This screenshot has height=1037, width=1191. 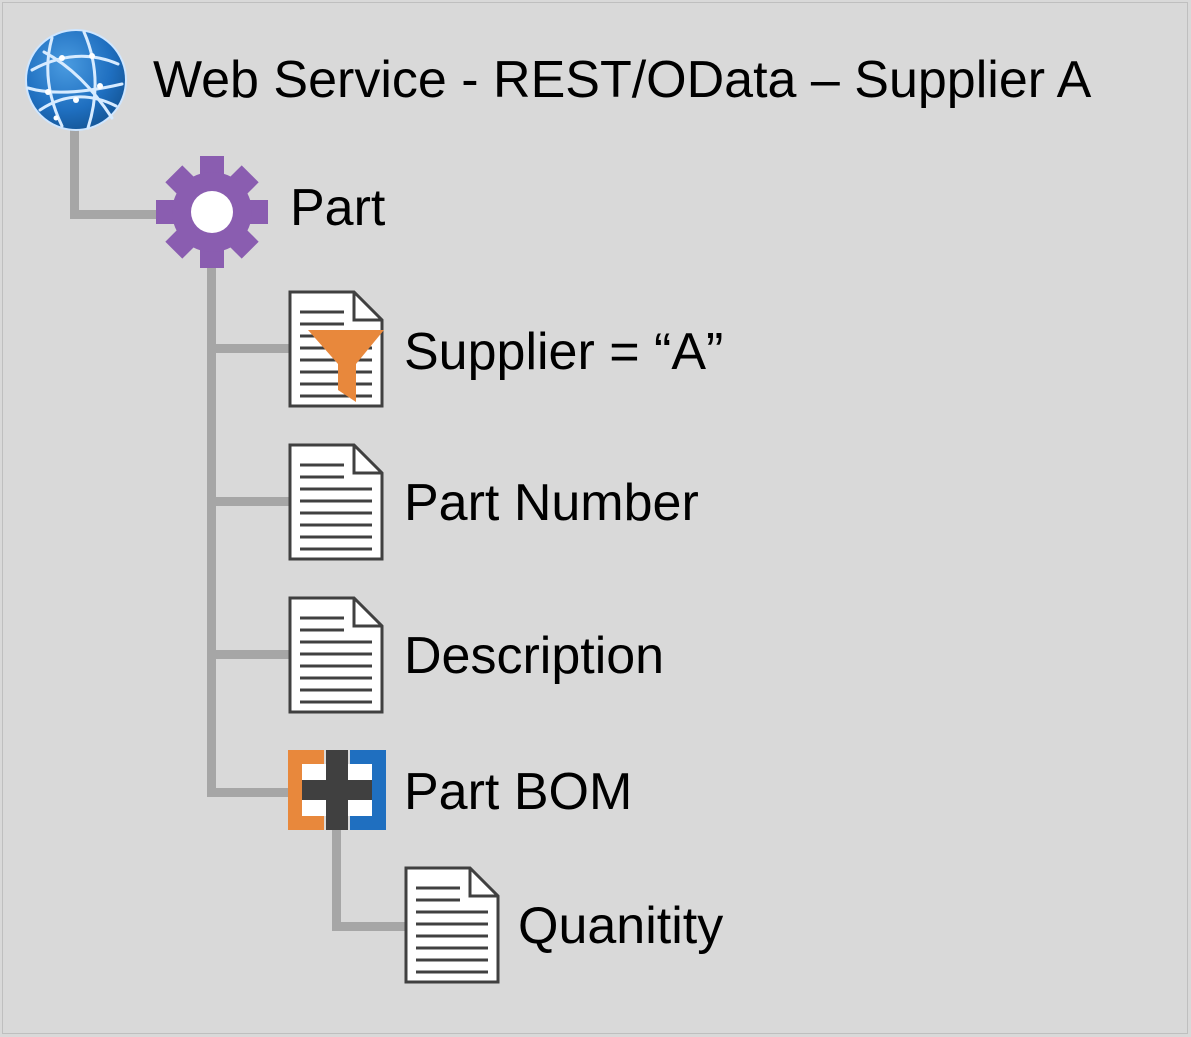 I want to click on gear-icon, so click(x=212, y=212).